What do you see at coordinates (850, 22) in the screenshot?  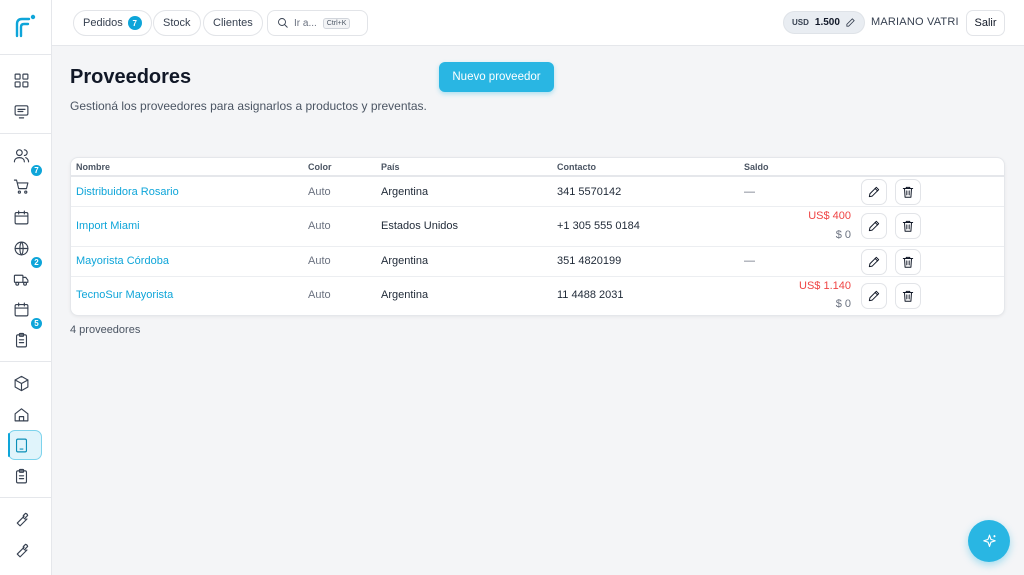 I see `edit-icon` at bounding box center [850, 22].